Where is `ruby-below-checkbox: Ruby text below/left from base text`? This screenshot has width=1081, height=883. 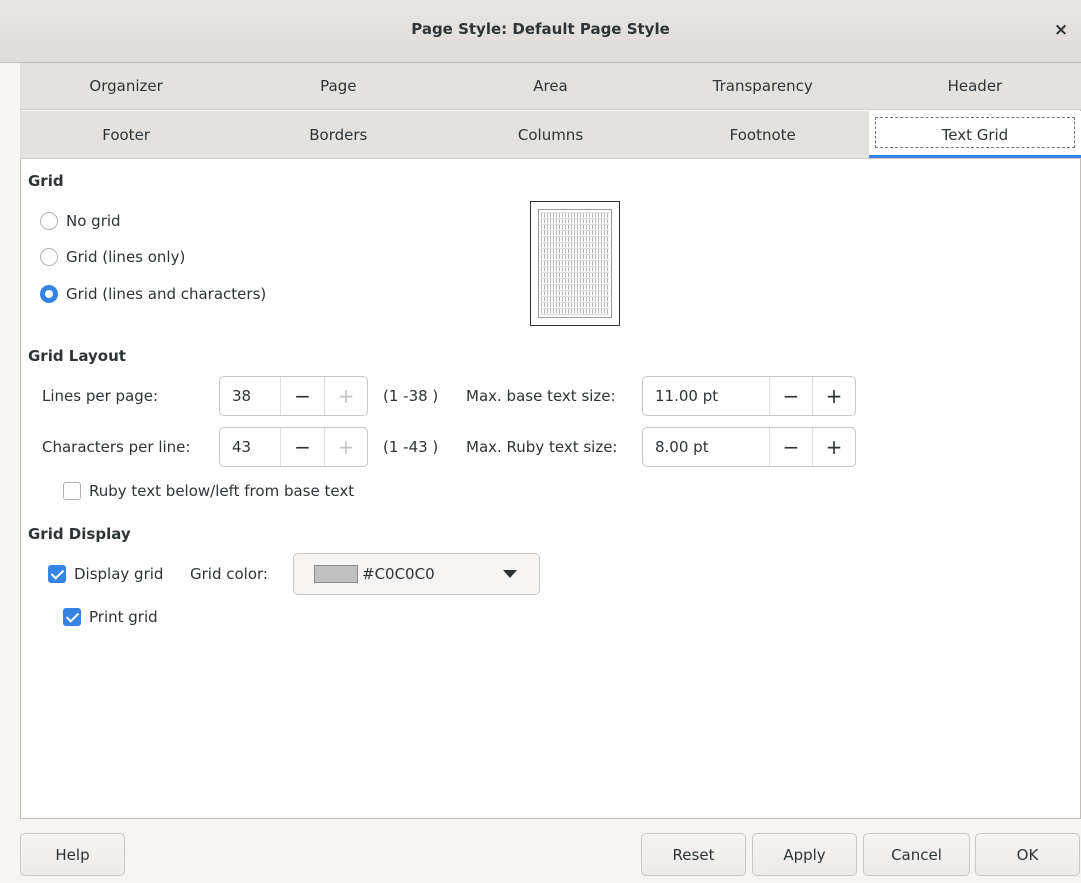 ruby-below-checkbox: Ruby text below/left from base text is located at coordinates (208, 491).